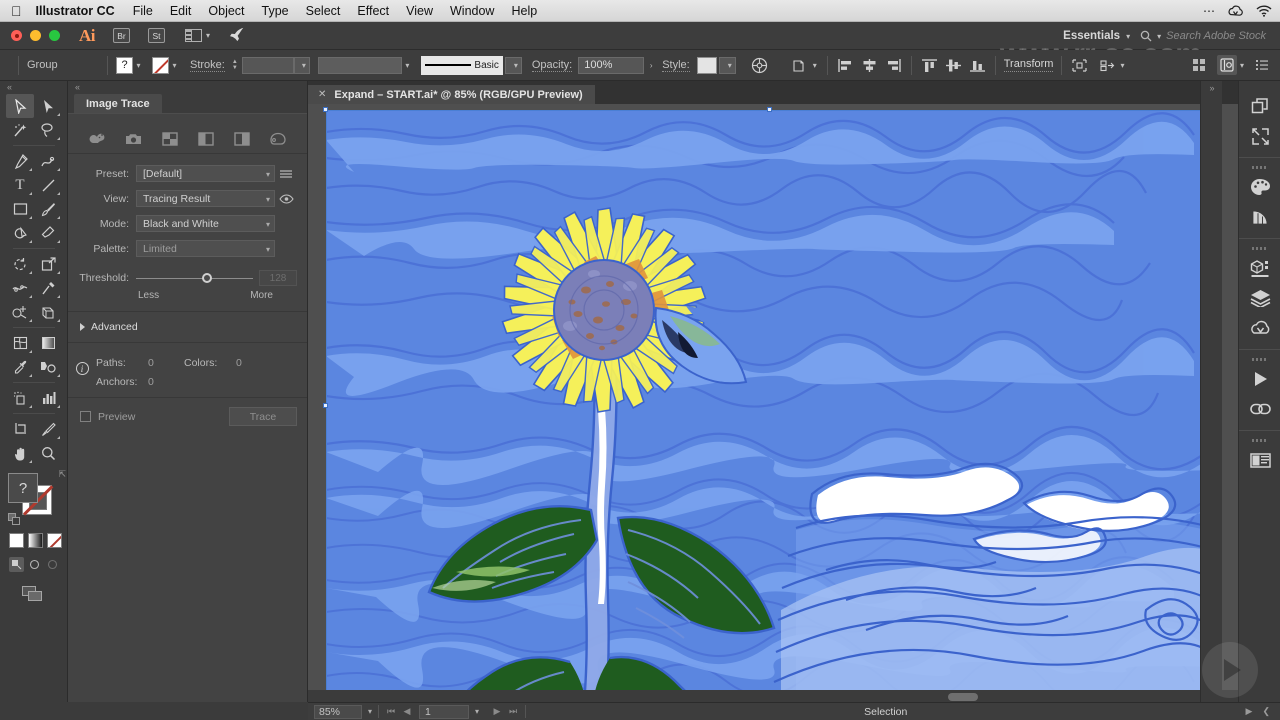 This screenshot has height=720, width=1280. What do you see at coordinates (391, 711) in the screenshot?
I see `first-page-icon: ⏮` at bounding box center [391, 711].